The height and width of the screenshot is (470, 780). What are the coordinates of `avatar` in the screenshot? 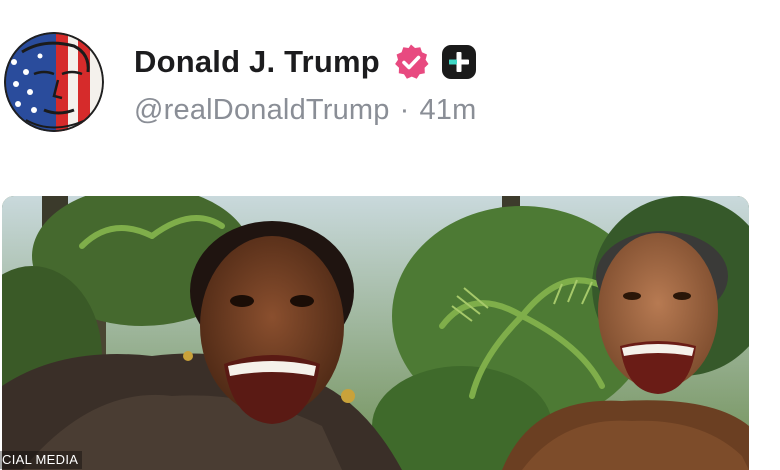 It's located at (54, 82).